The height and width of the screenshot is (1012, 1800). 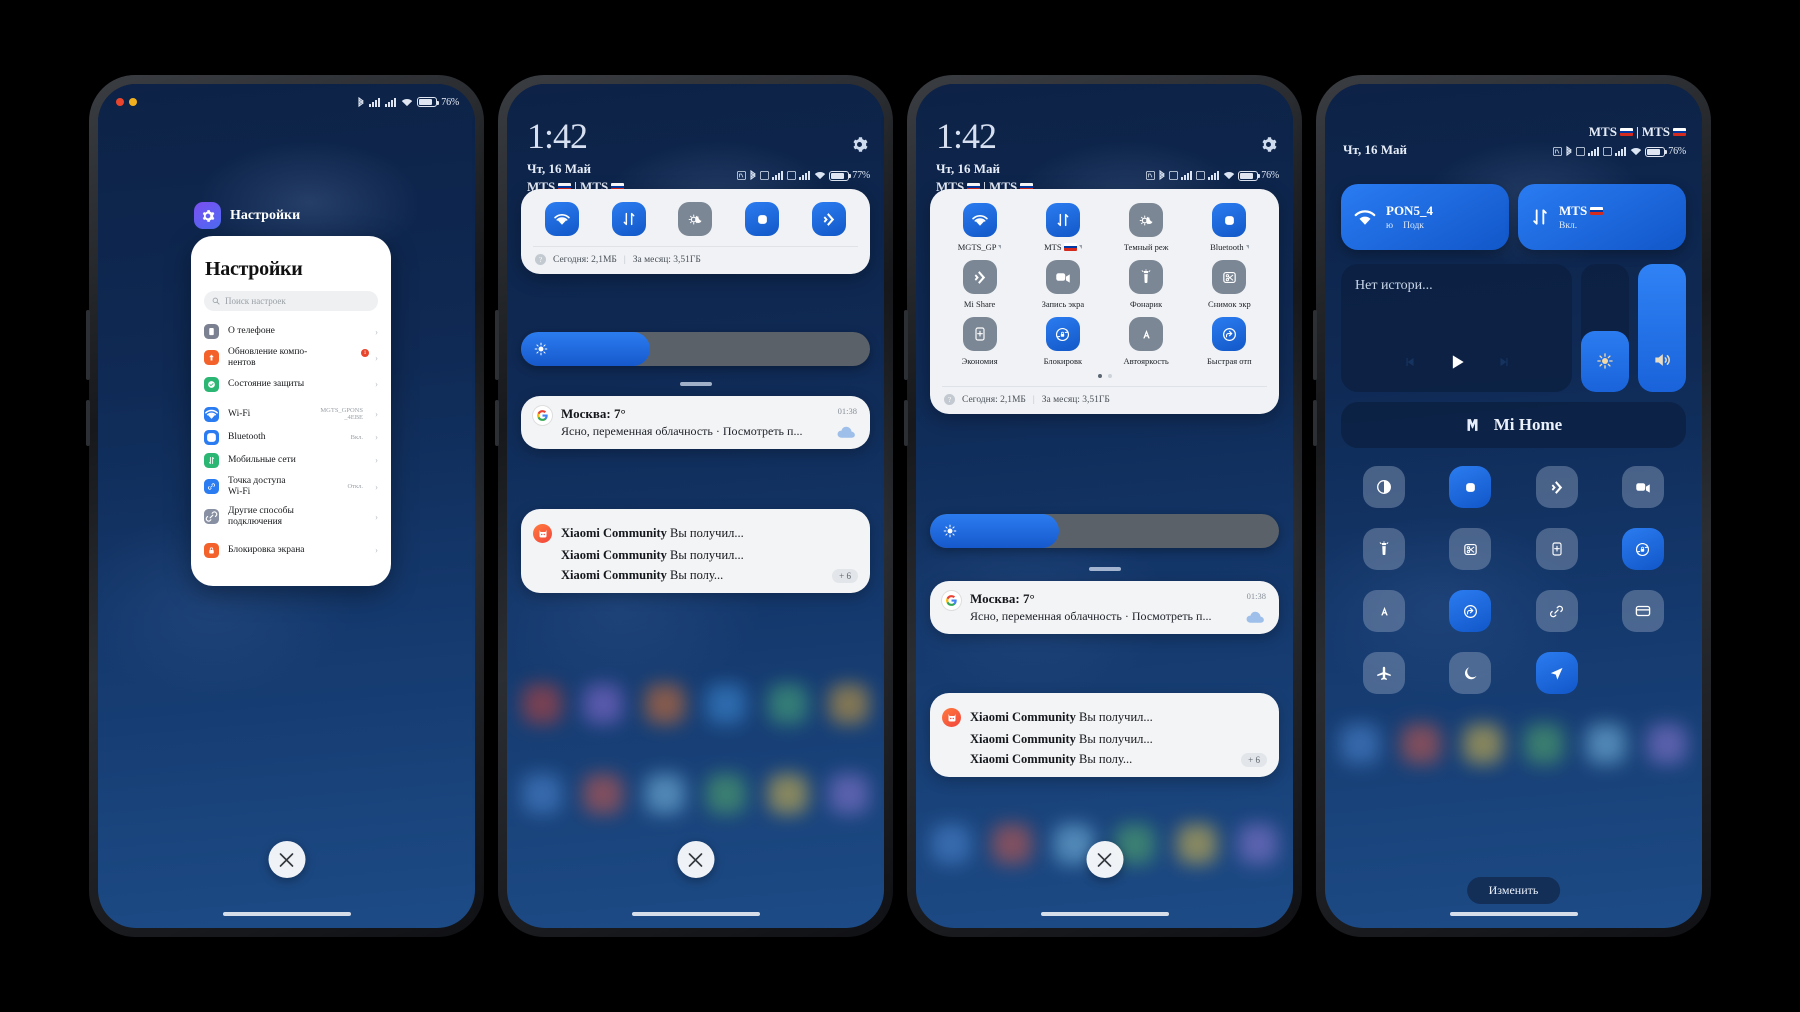 I want to click on control-tile-bluetooth, so click(x=1470, y=487).